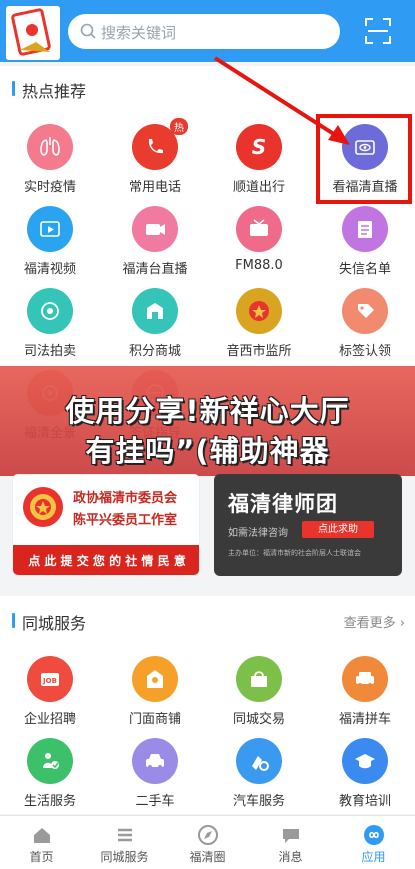 The width and height of the screenshot is (415, 869). I want to click on search-icon, so click(88, 33).